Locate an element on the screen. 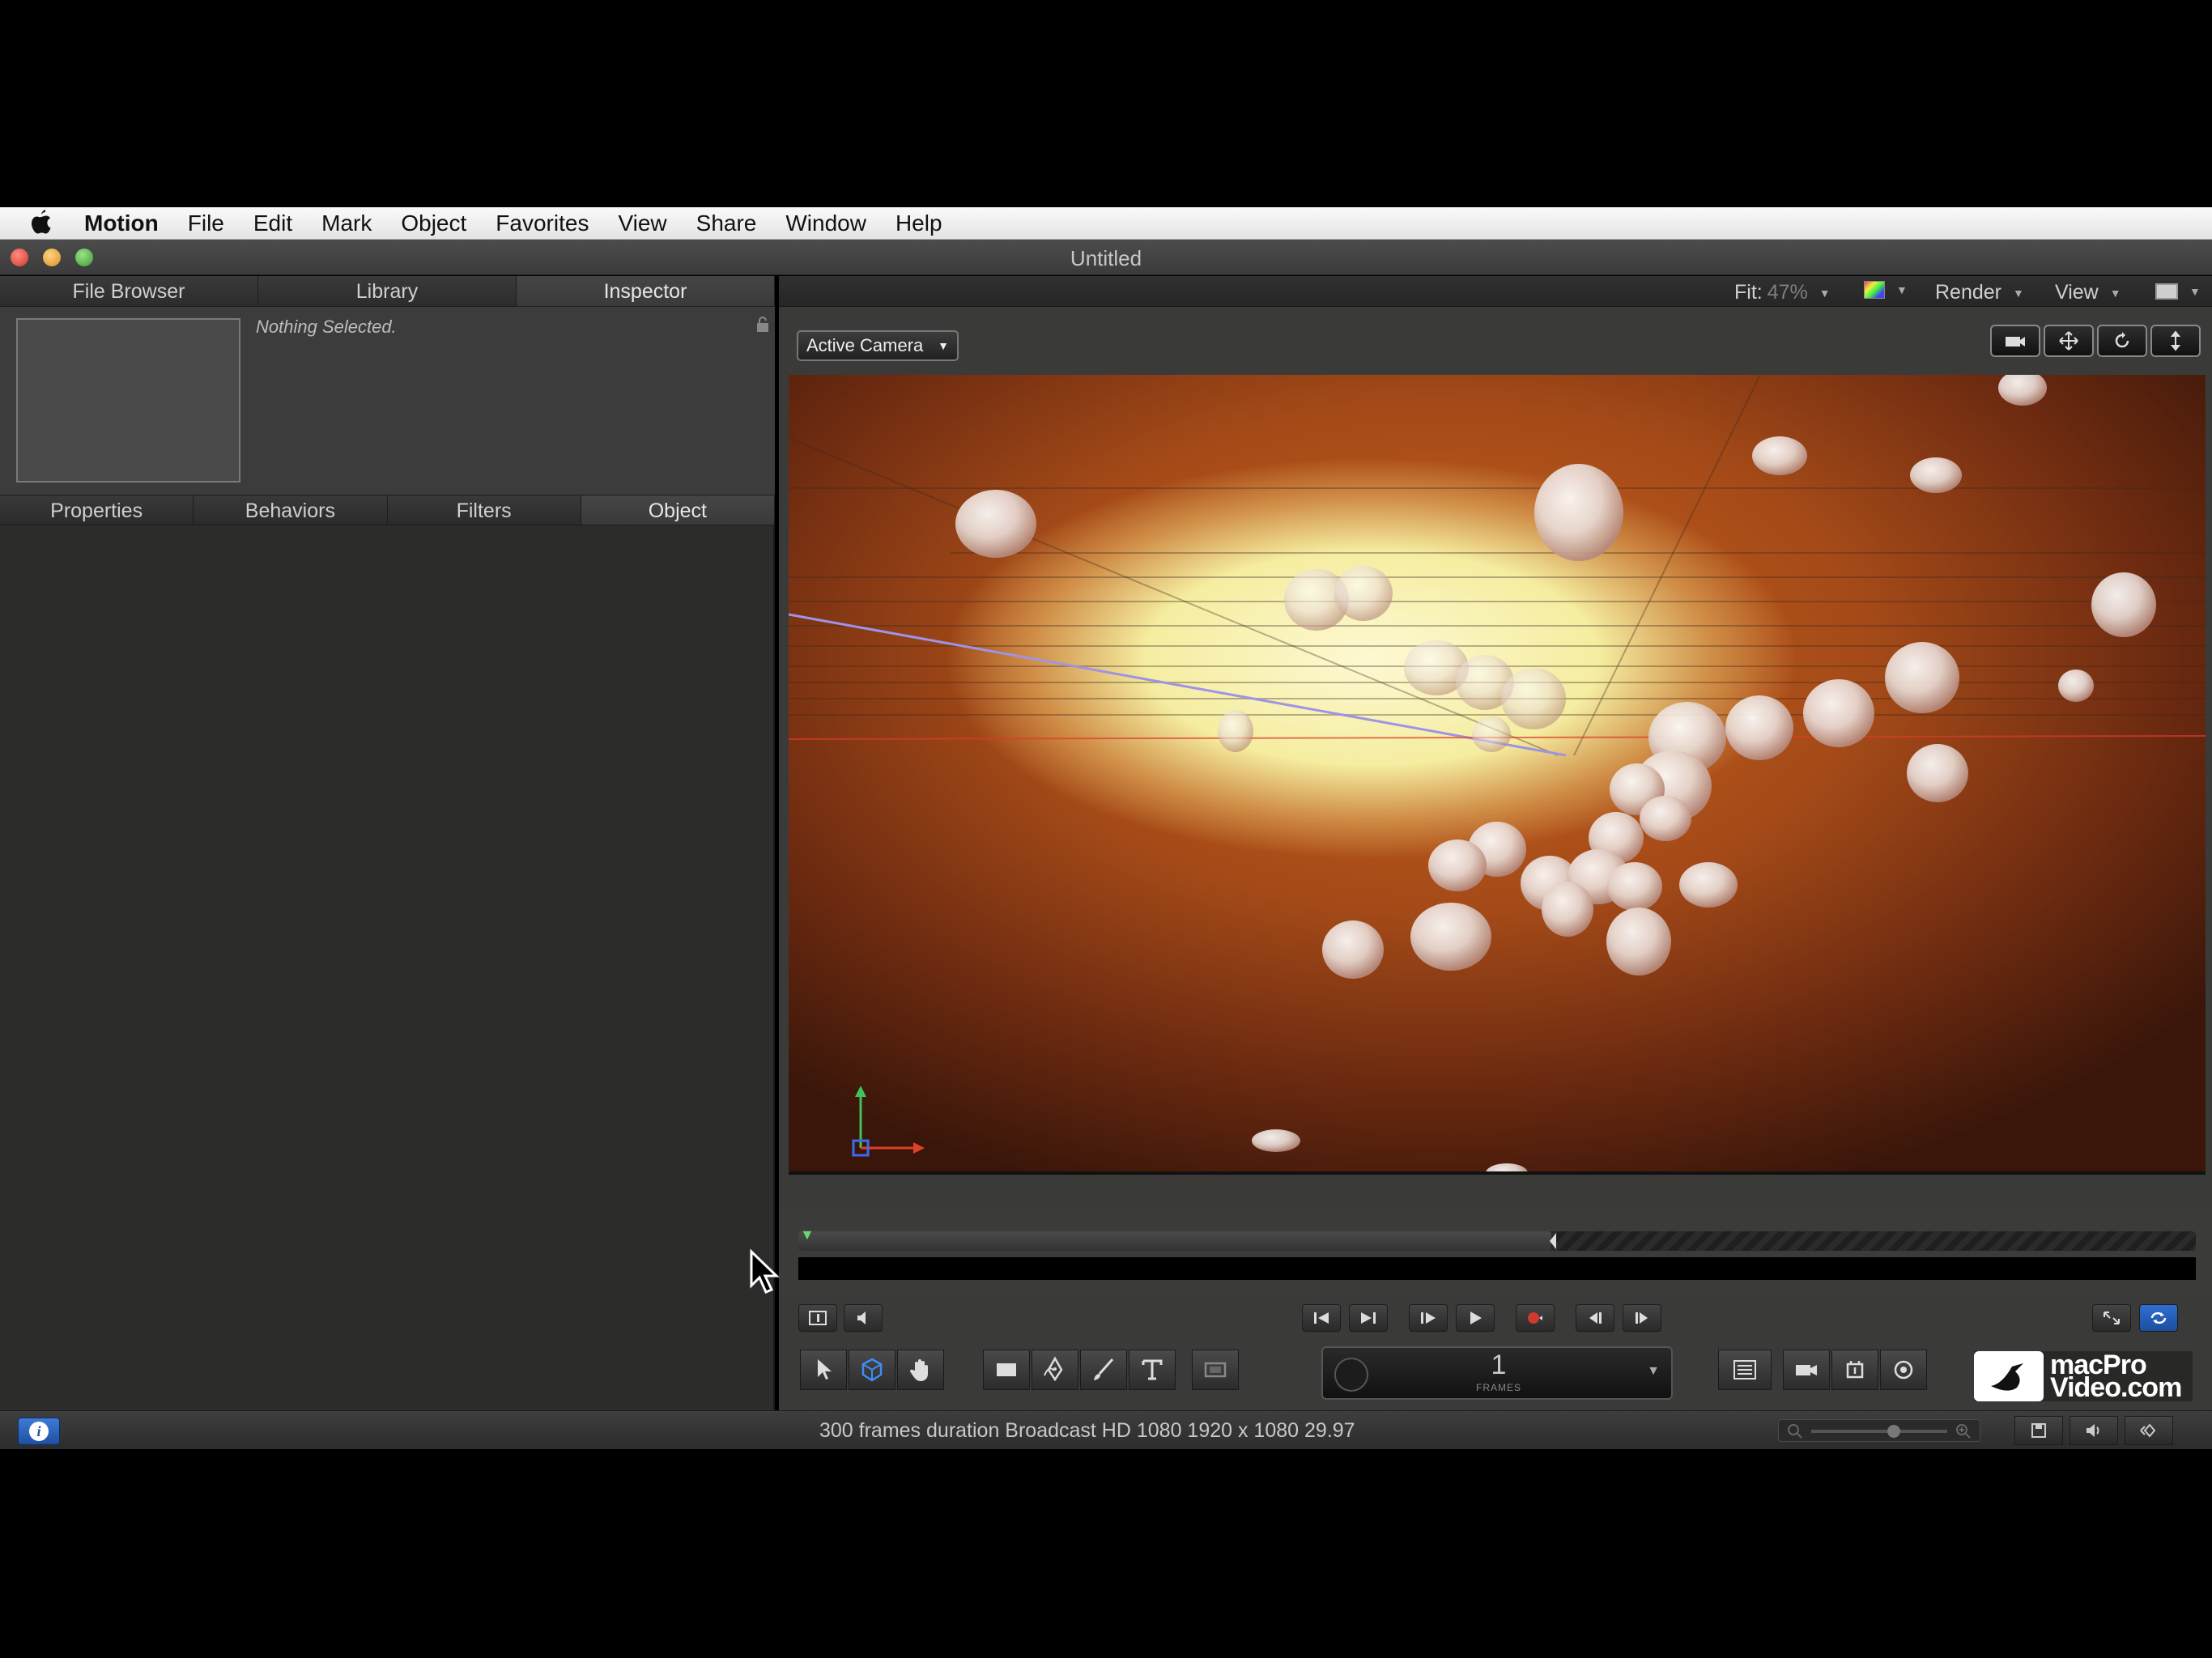 This screenshot has width=2212, height=1658. text-tool is located at coordinates (1153, 1370).